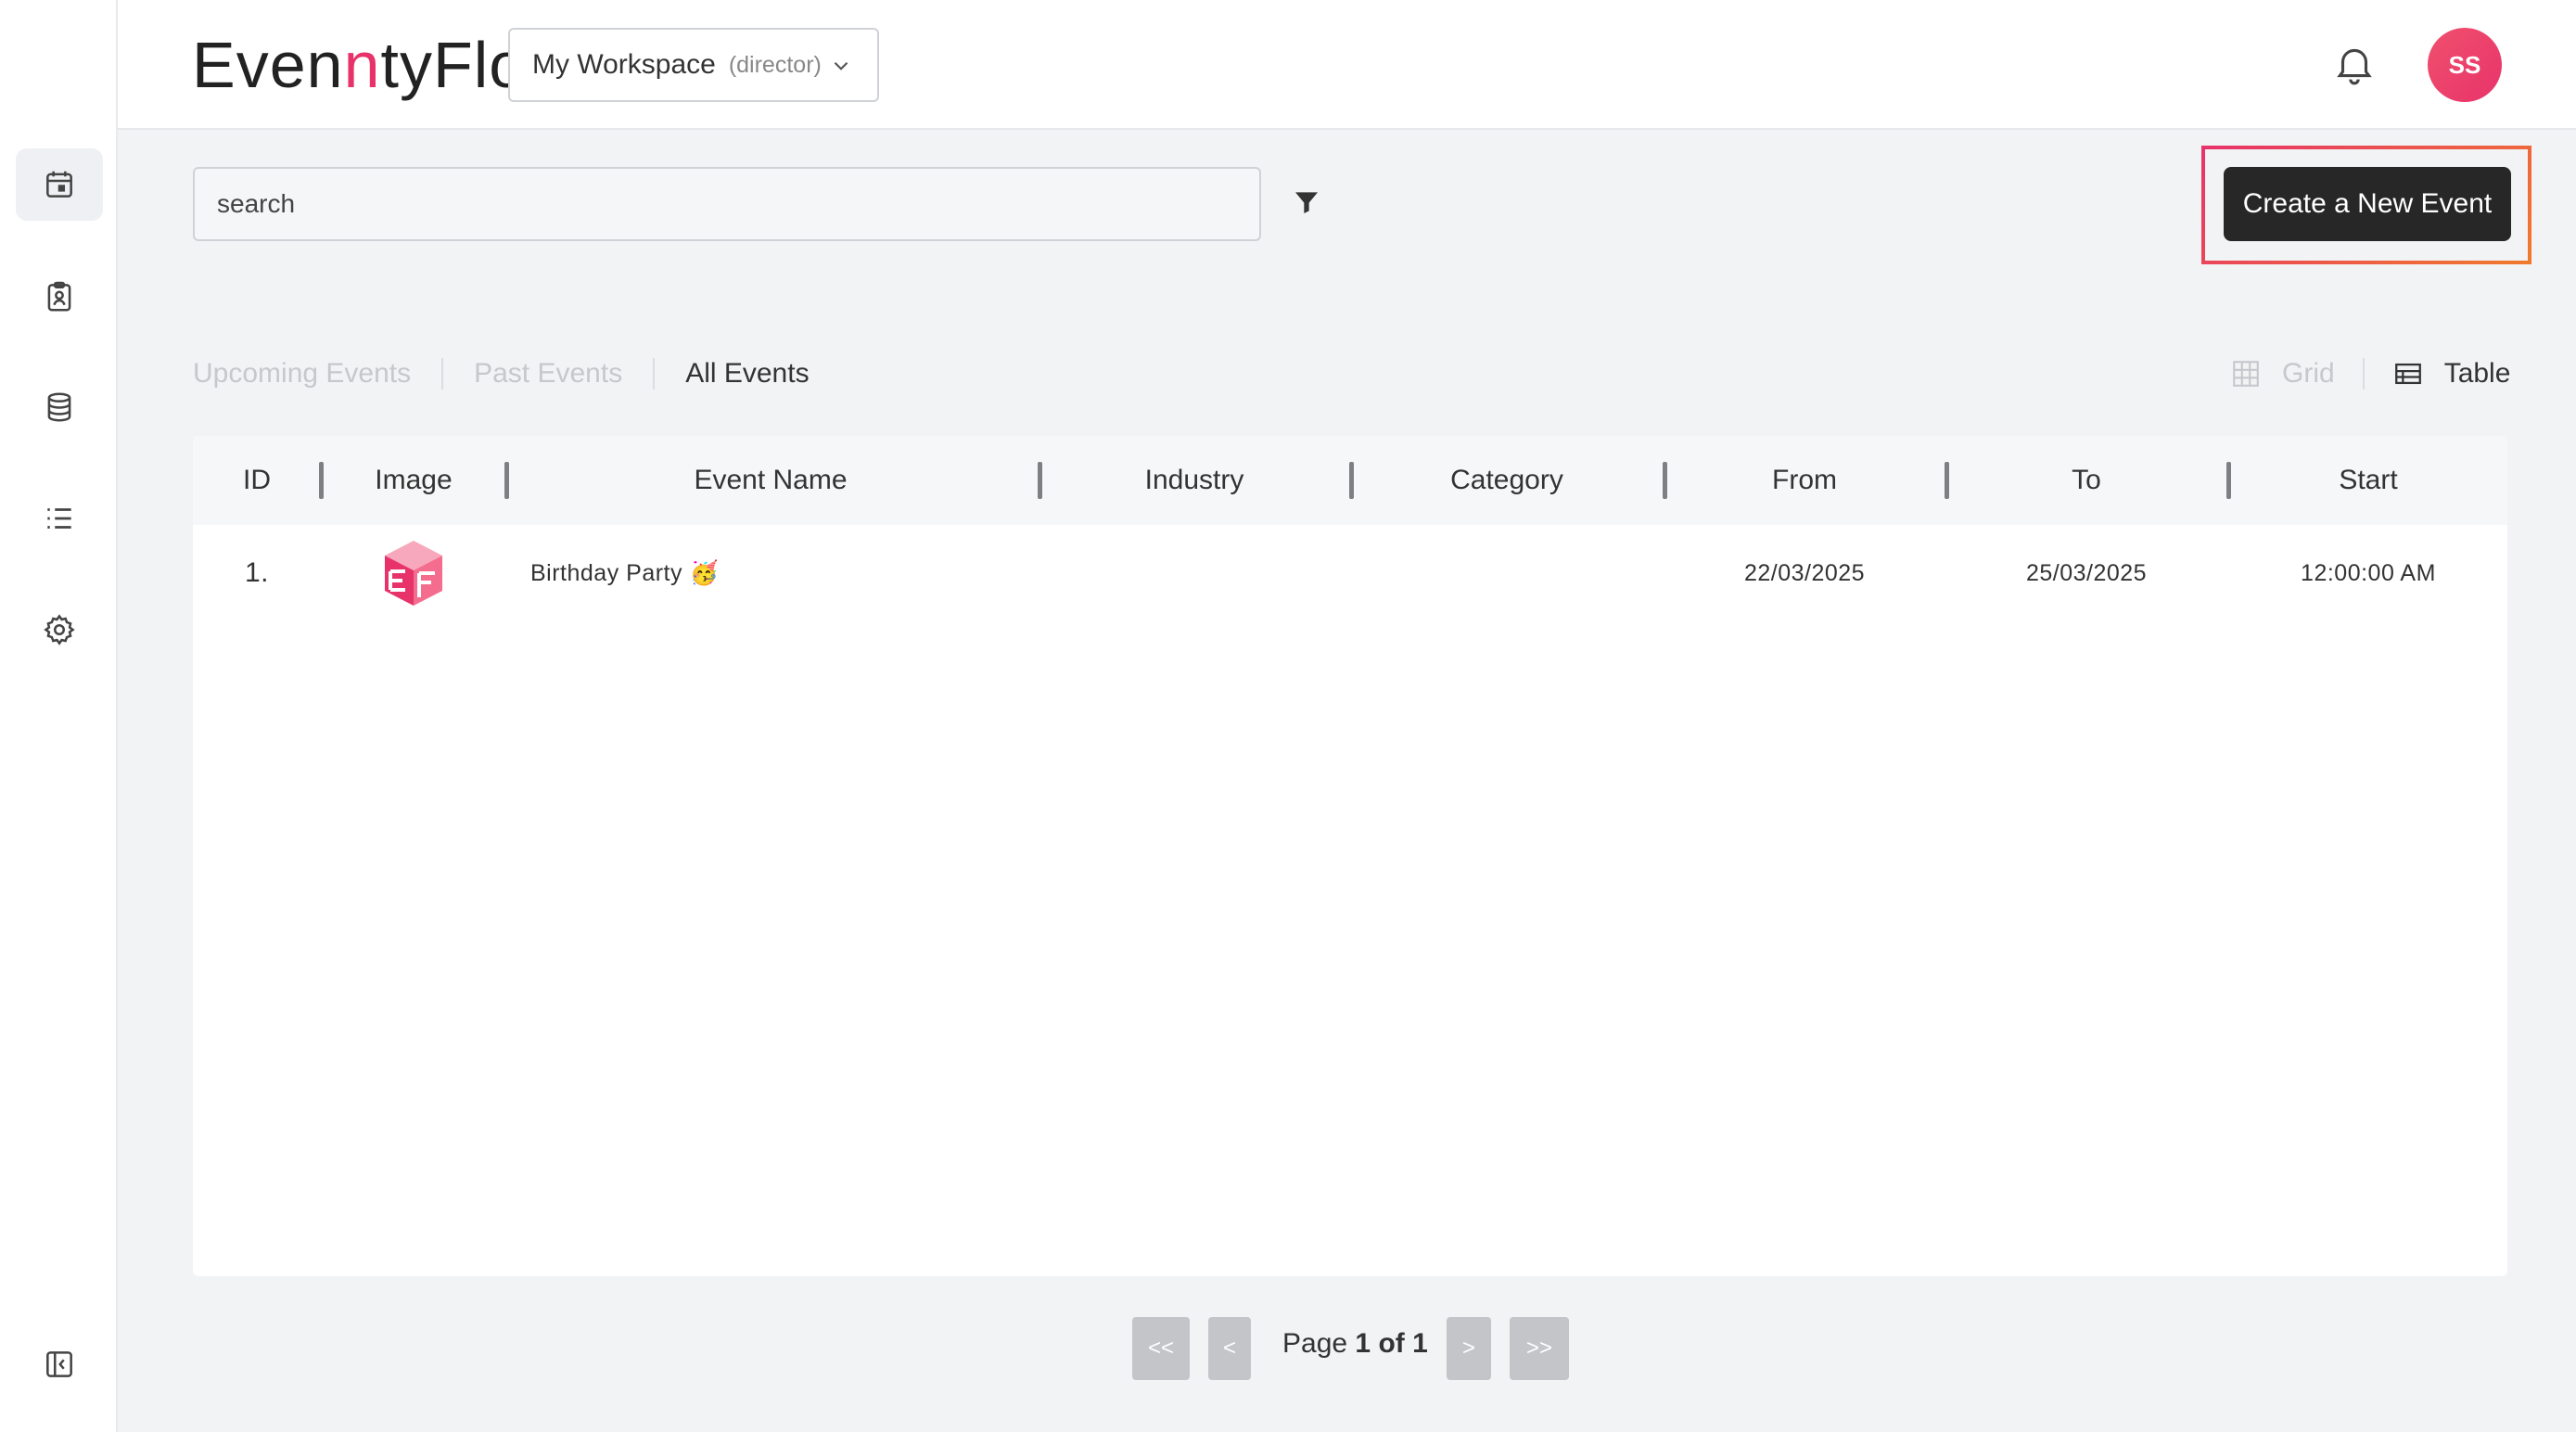 This screenshot has width=2576, height=1432. Describe the element at coordinates (1194, 573) in the screenshot. I see `cell-industry` at that location.